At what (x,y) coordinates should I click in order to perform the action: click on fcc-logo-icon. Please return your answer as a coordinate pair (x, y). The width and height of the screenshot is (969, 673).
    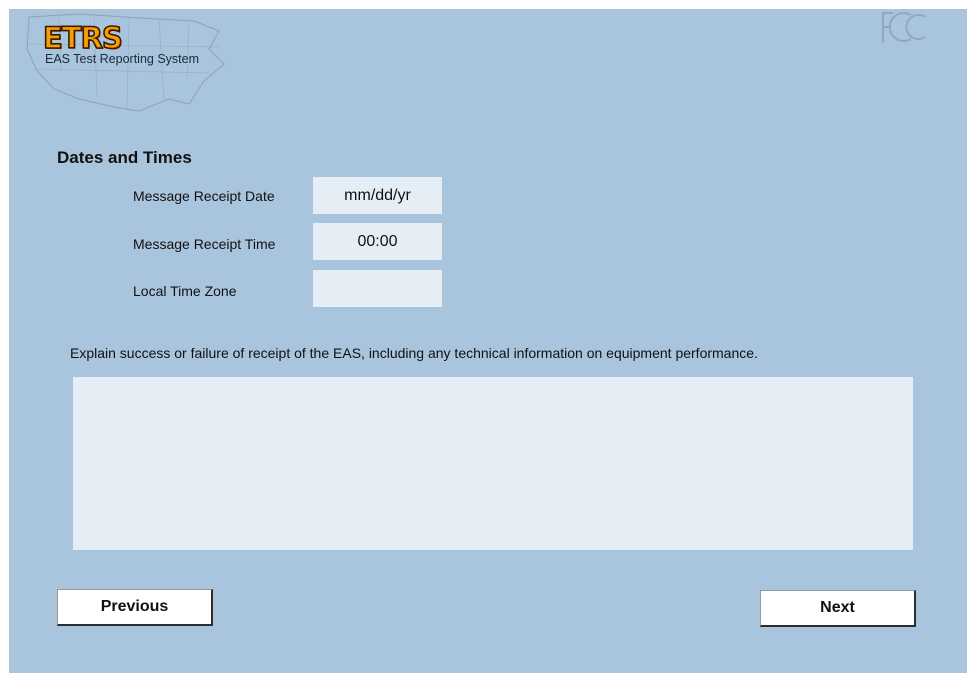
    Looking at the image, I should click on (904, 27).